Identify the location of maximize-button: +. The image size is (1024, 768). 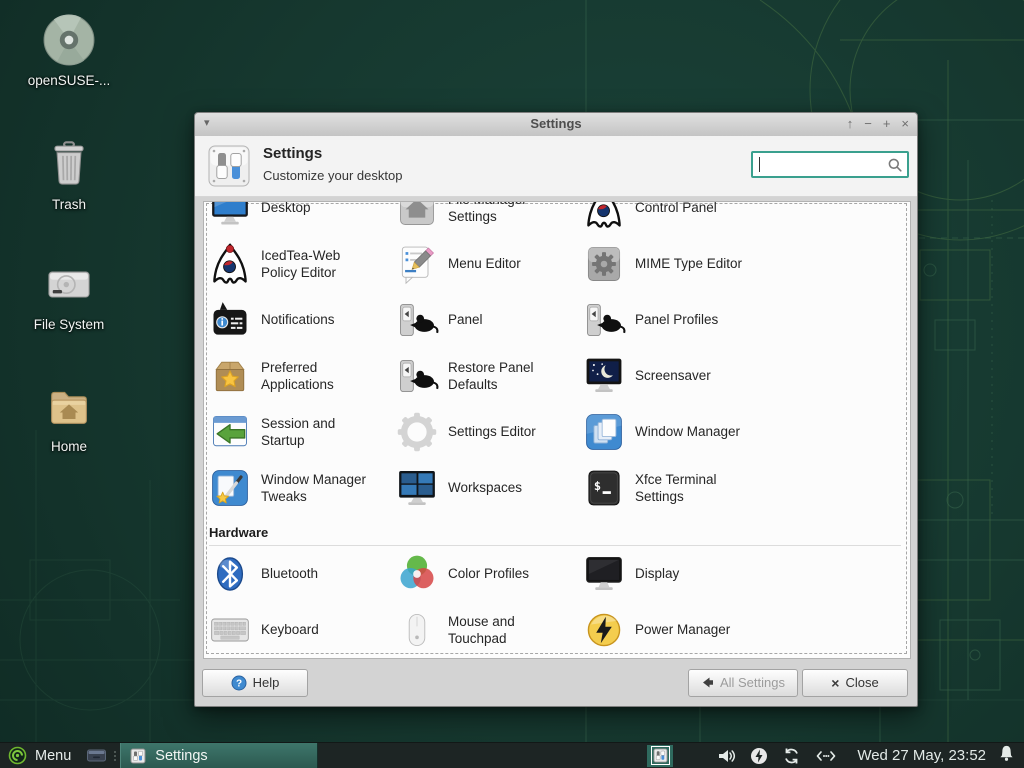
(887, 124).